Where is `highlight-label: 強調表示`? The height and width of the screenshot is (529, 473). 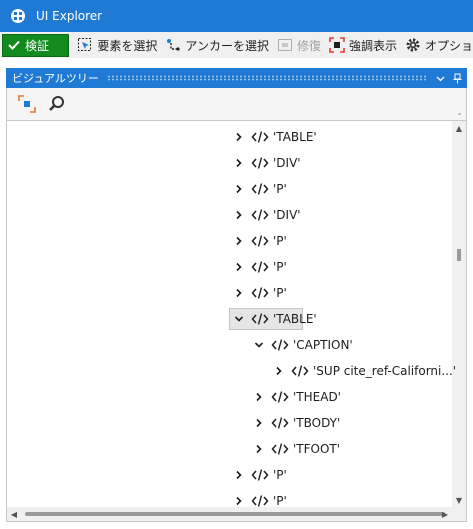 highlight-label: 強調表示 is located at coordinates (372, 45).